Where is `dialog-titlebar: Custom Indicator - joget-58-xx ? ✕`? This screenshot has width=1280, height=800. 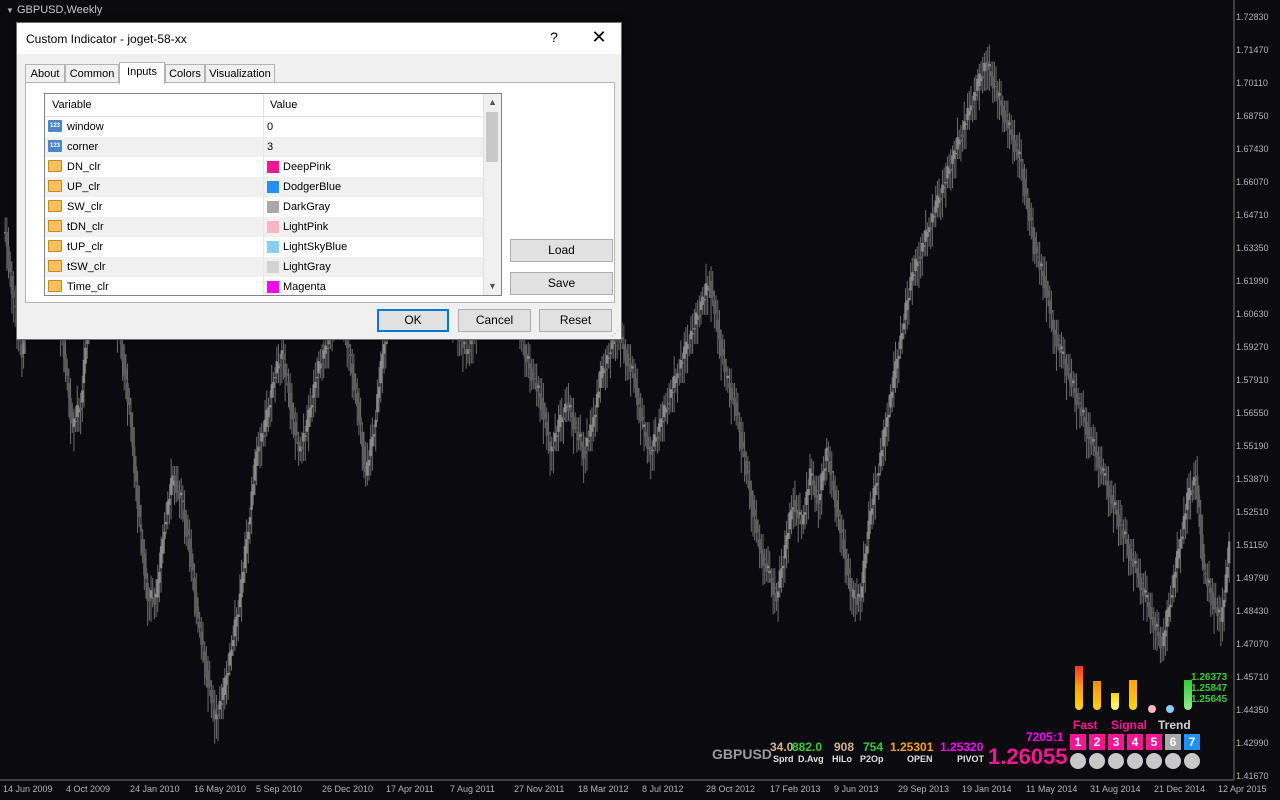
dialog-titlebar: Custom Indicator - joget-58-xx ? ✕ is located at coordinates (319, 38).